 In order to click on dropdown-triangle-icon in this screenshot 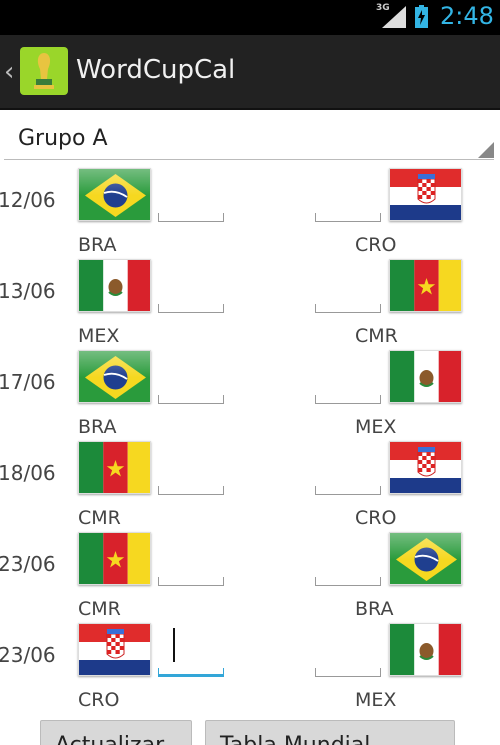, I will do `click(486, 150)`.